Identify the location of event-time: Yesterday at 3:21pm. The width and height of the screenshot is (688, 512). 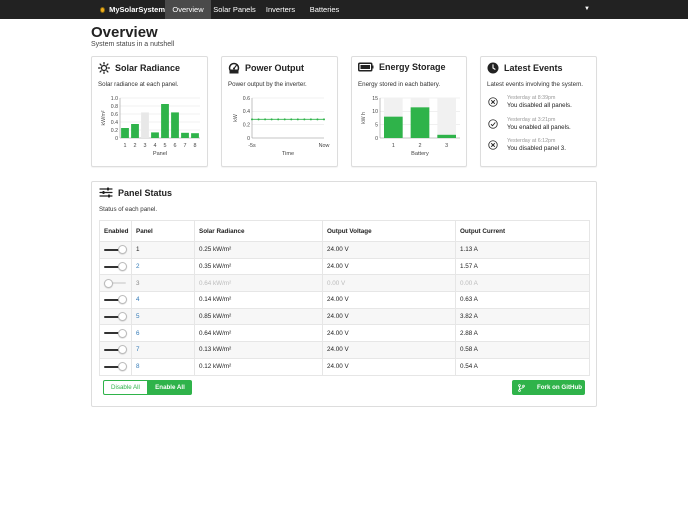
(531, 120).